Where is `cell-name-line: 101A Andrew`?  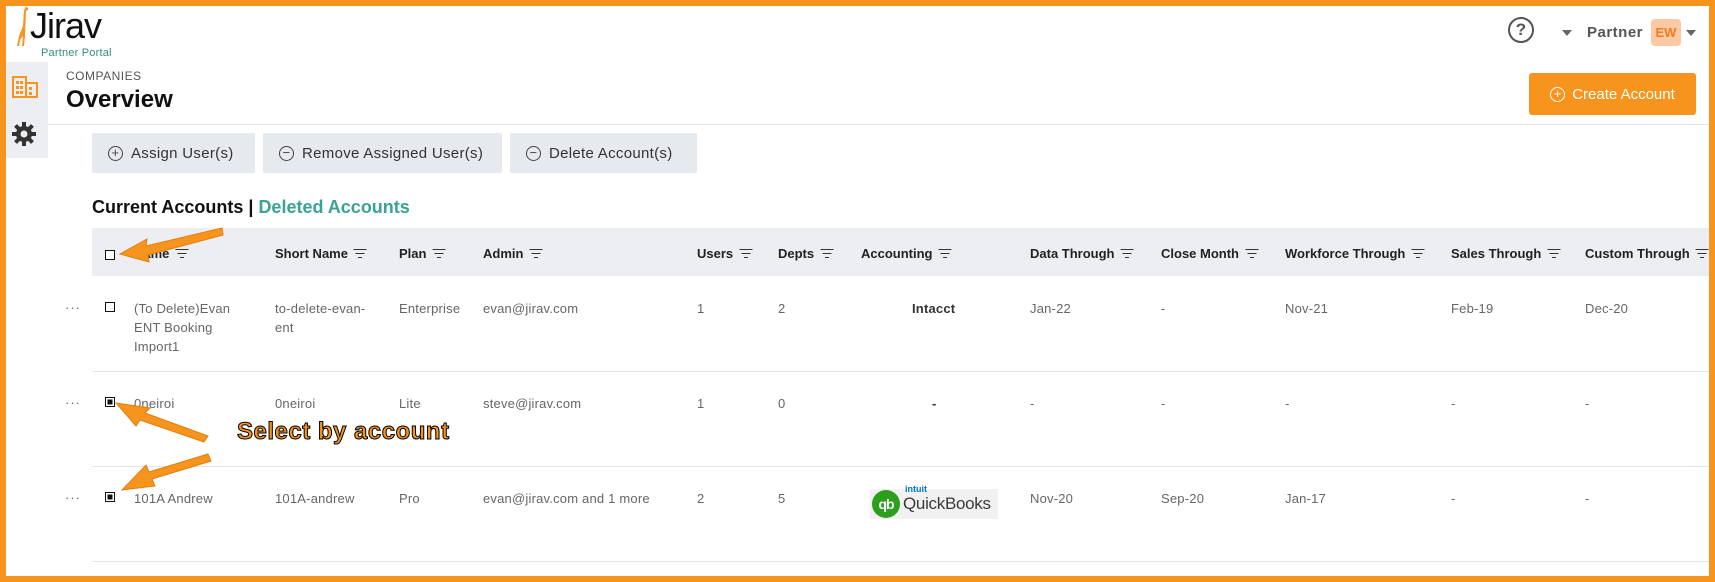 cell-name-line: 101A Andrew is located at coordinates (173, 498).